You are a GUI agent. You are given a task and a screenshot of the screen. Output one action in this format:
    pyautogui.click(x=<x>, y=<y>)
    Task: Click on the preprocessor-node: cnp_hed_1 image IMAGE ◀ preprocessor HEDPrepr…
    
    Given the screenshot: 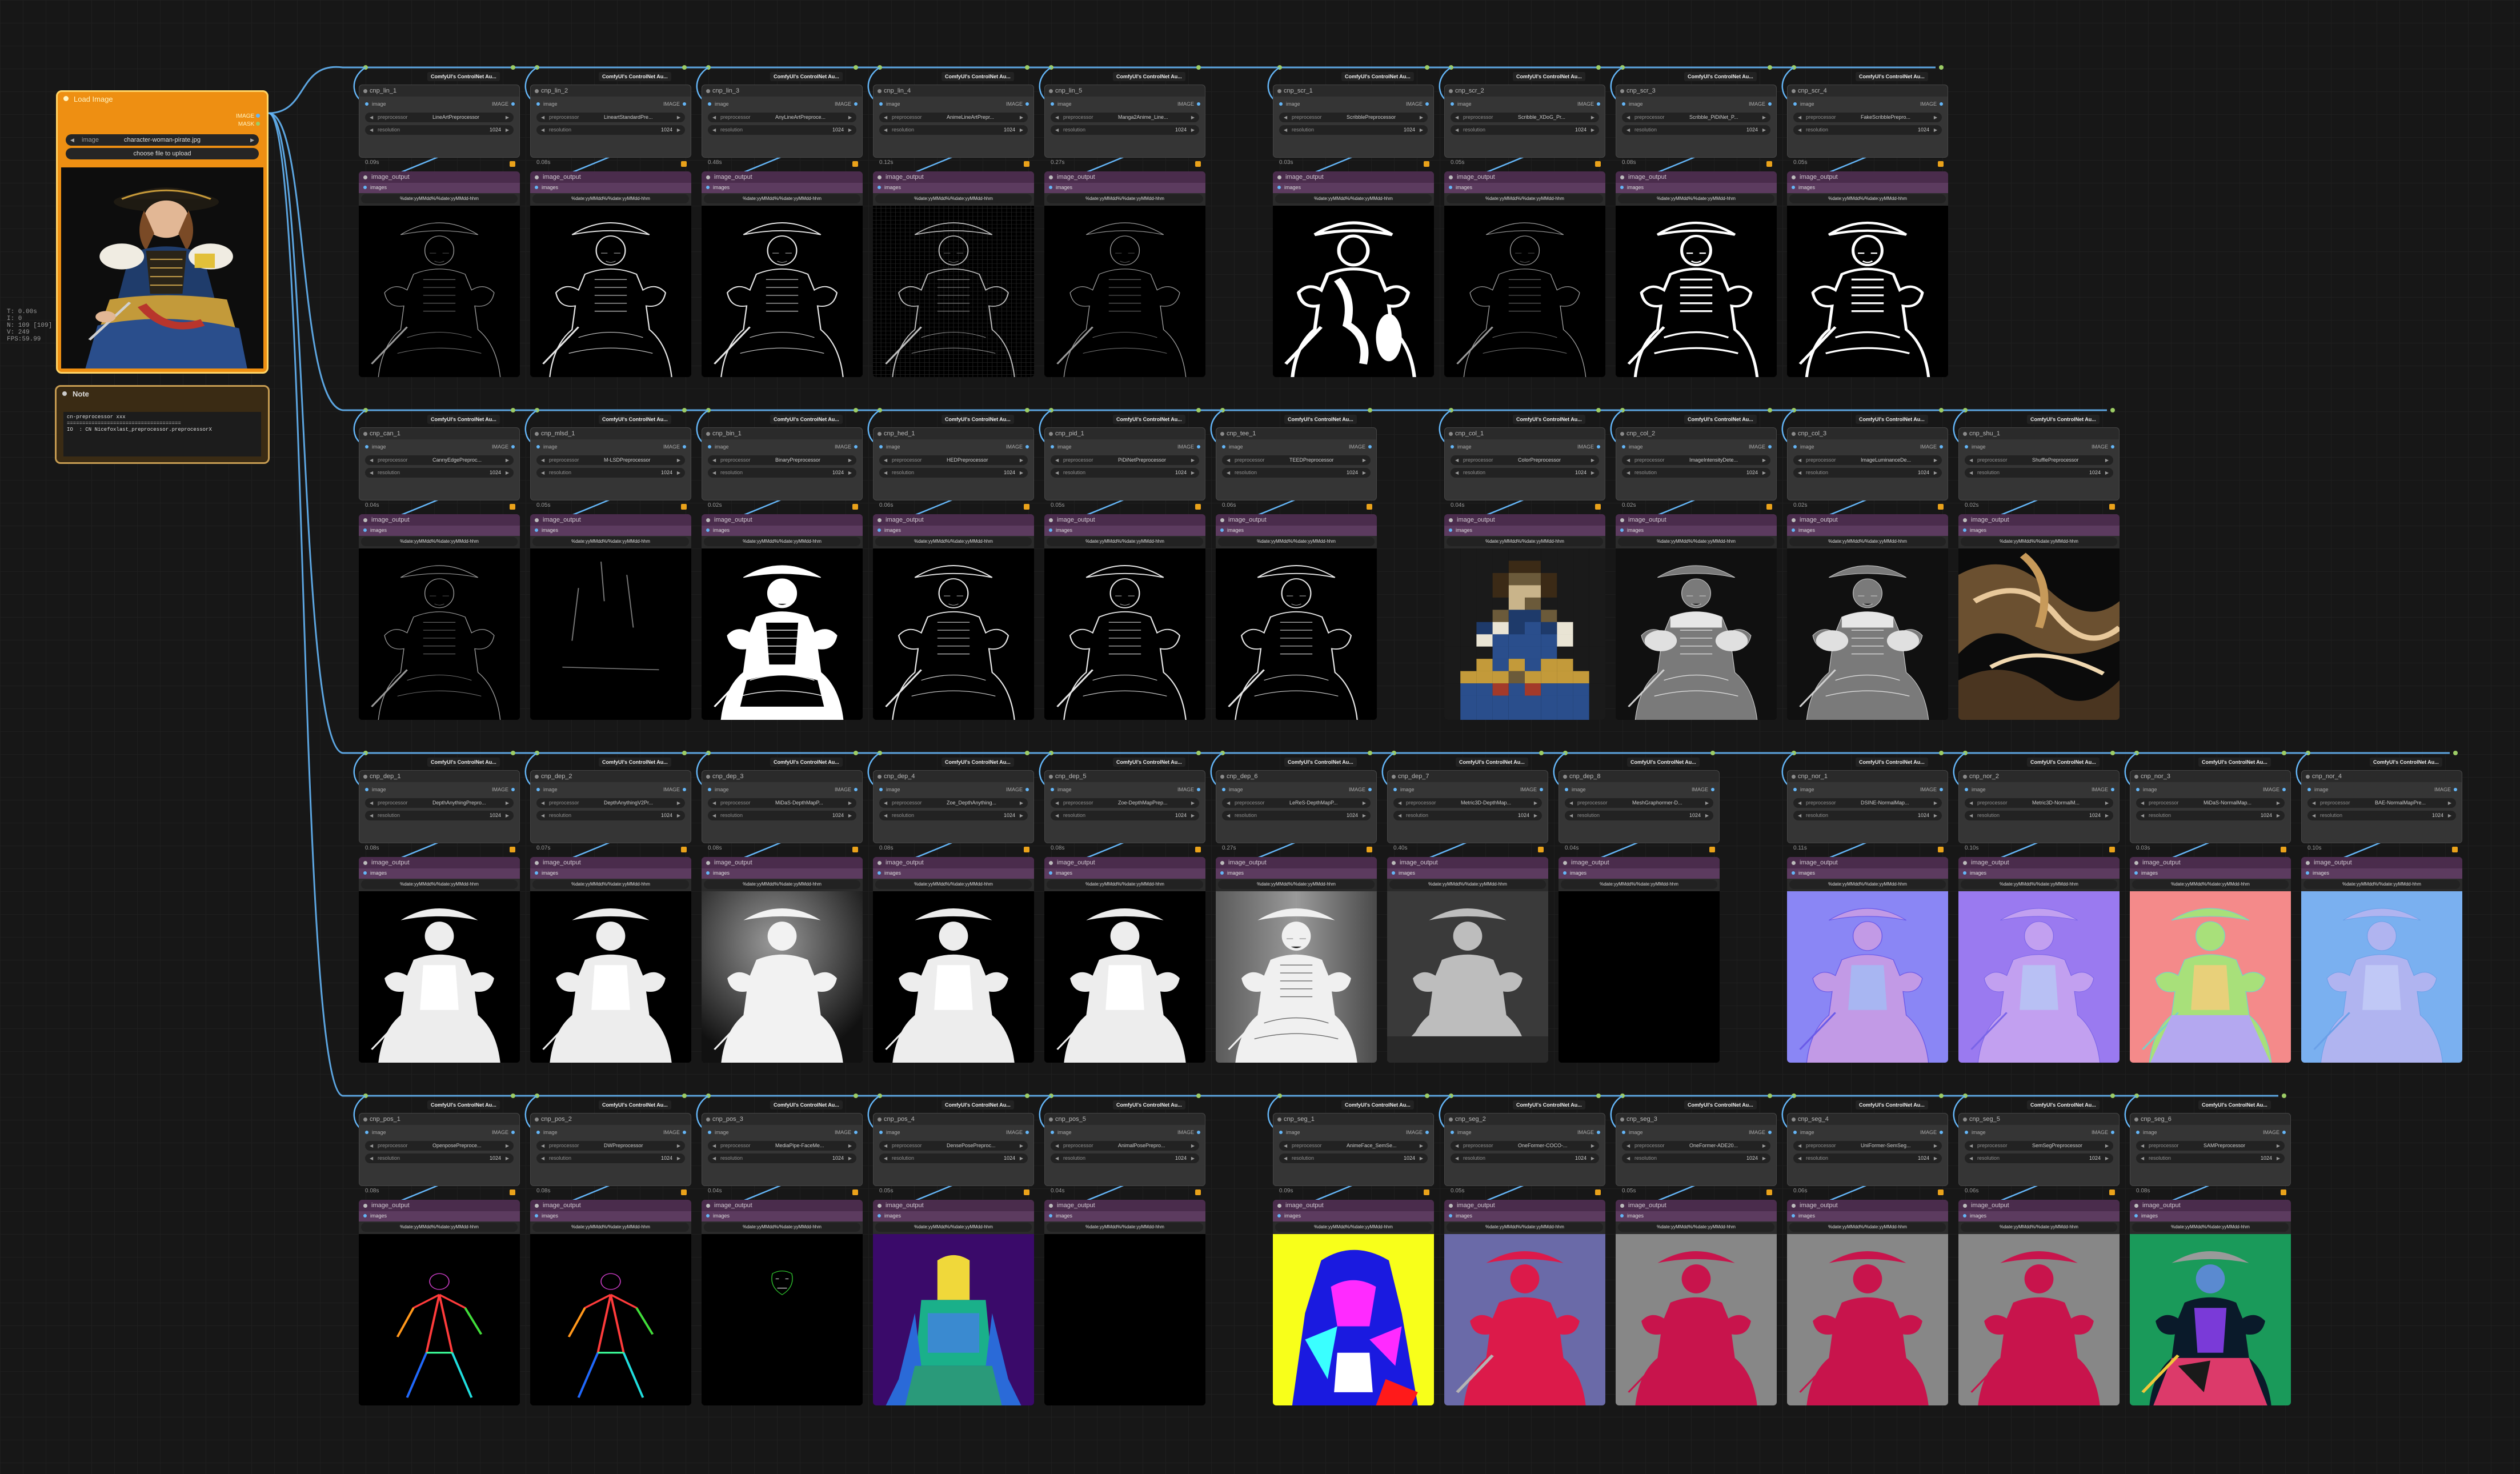 What is the action you would take?
    pyautogui.click(x=953, y=467)
    